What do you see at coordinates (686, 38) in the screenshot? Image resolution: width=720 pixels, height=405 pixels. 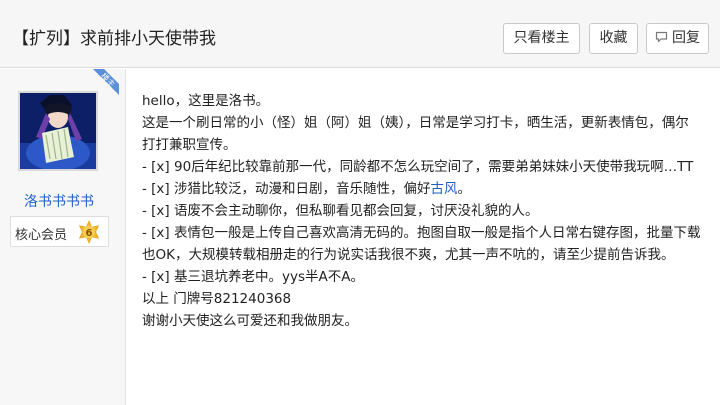 I see `reply-label: 回复` at bounding box center [686, 38].